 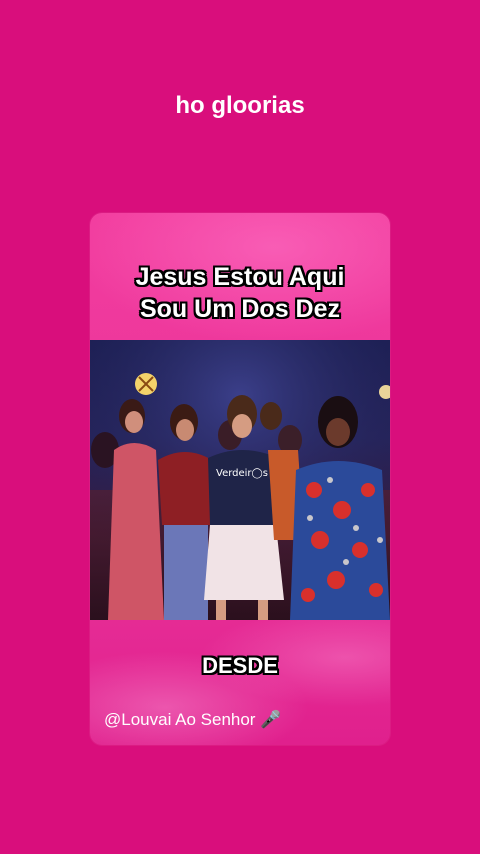 I want to click on caption-line-1: Jesus Estou Aqui, so click(x=240, y=277).